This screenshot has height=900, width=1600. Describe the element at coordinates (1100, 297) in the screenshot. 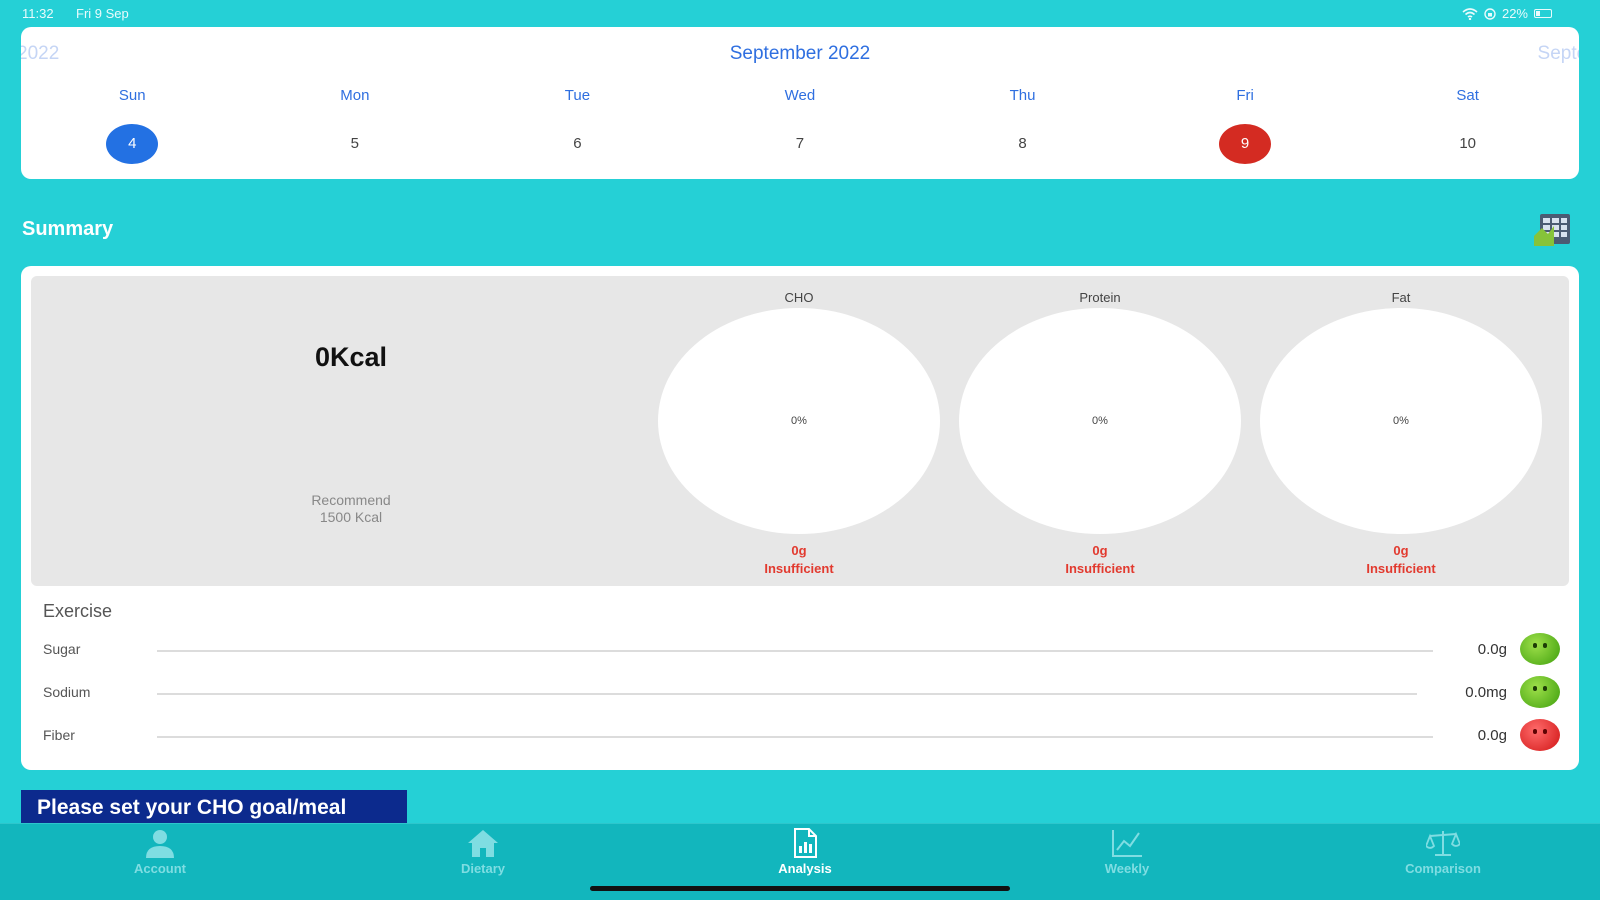

I see `macro-label: Protein` at that location.